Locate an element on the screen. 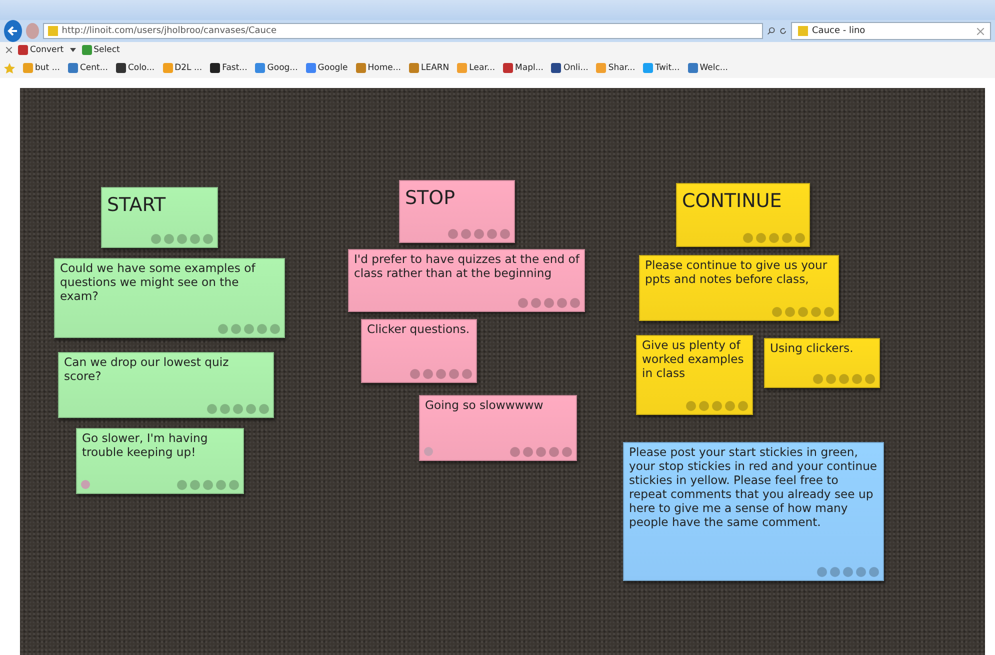 The image size is (995, 655). favorite-link: Google is located at coordinates (327, 68).